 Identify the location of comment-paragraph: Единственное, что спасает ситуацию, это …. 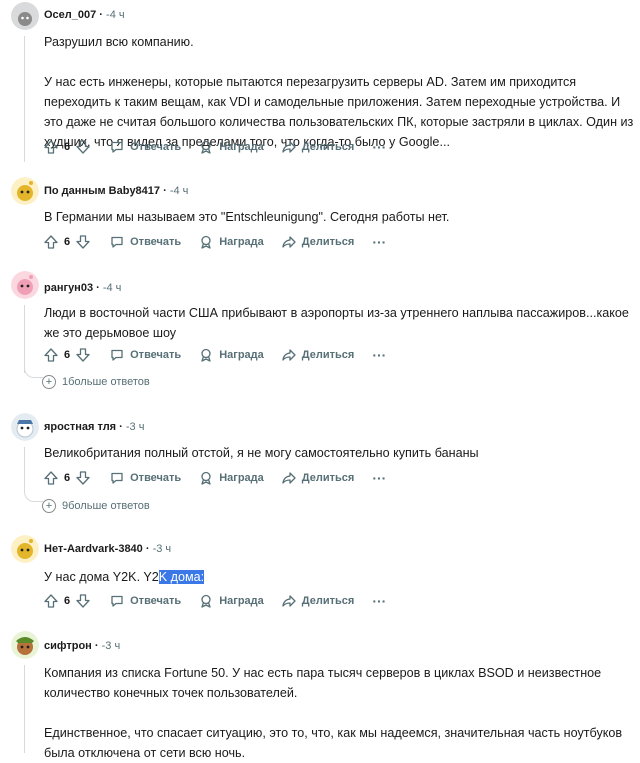
(333, 743).